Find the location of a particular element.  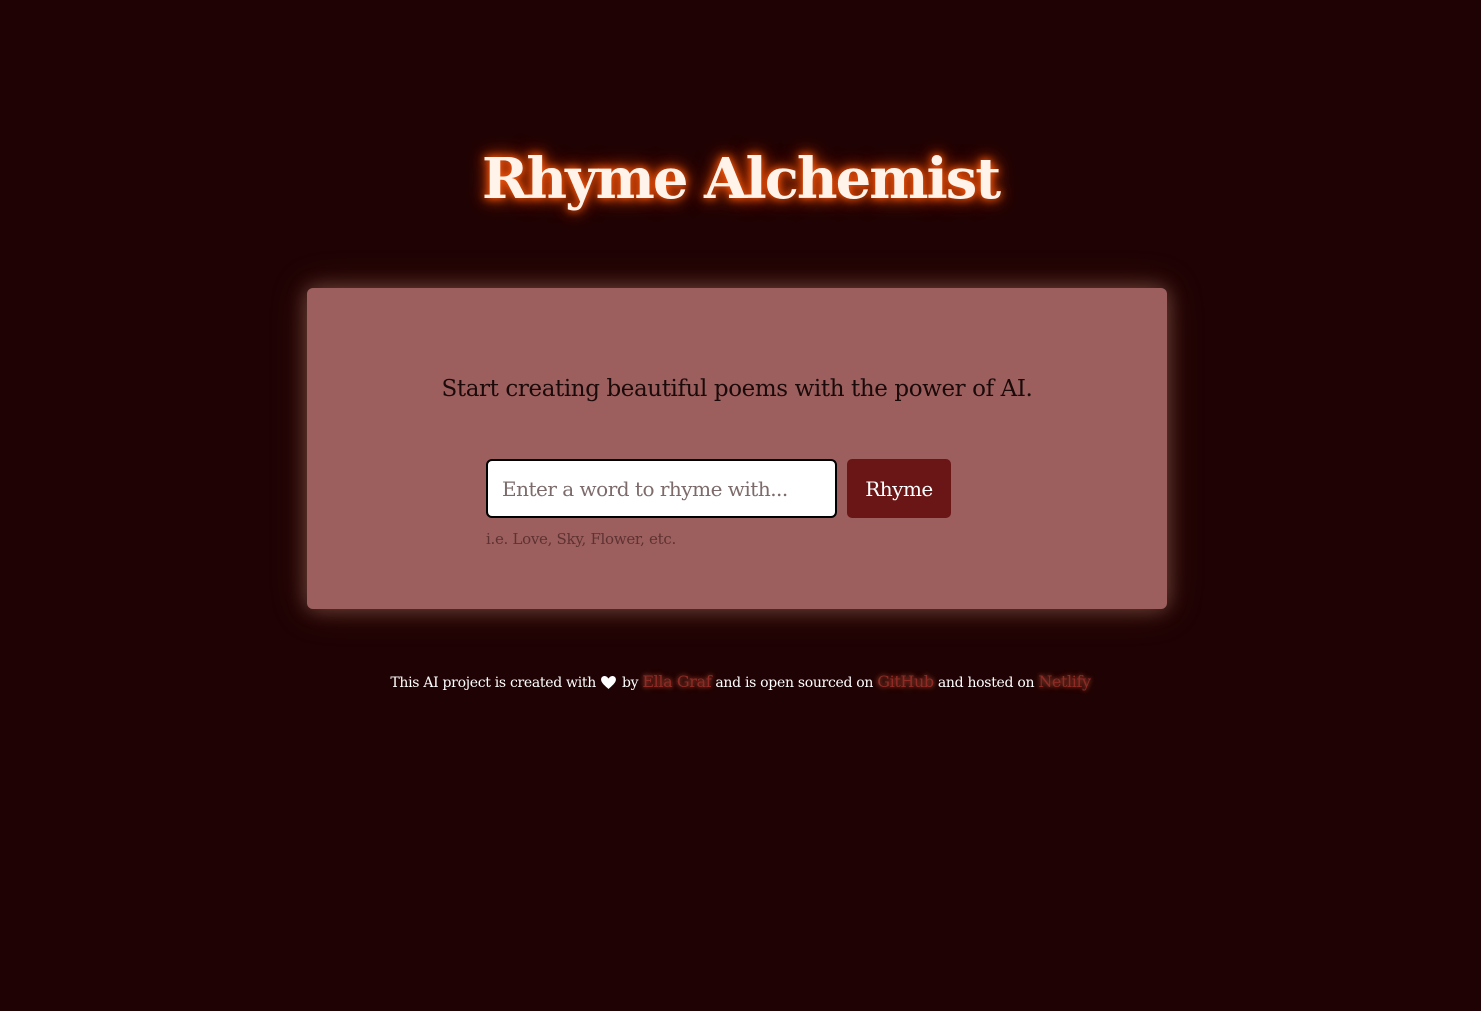

heart-icon is located at coordinates (608, 685).